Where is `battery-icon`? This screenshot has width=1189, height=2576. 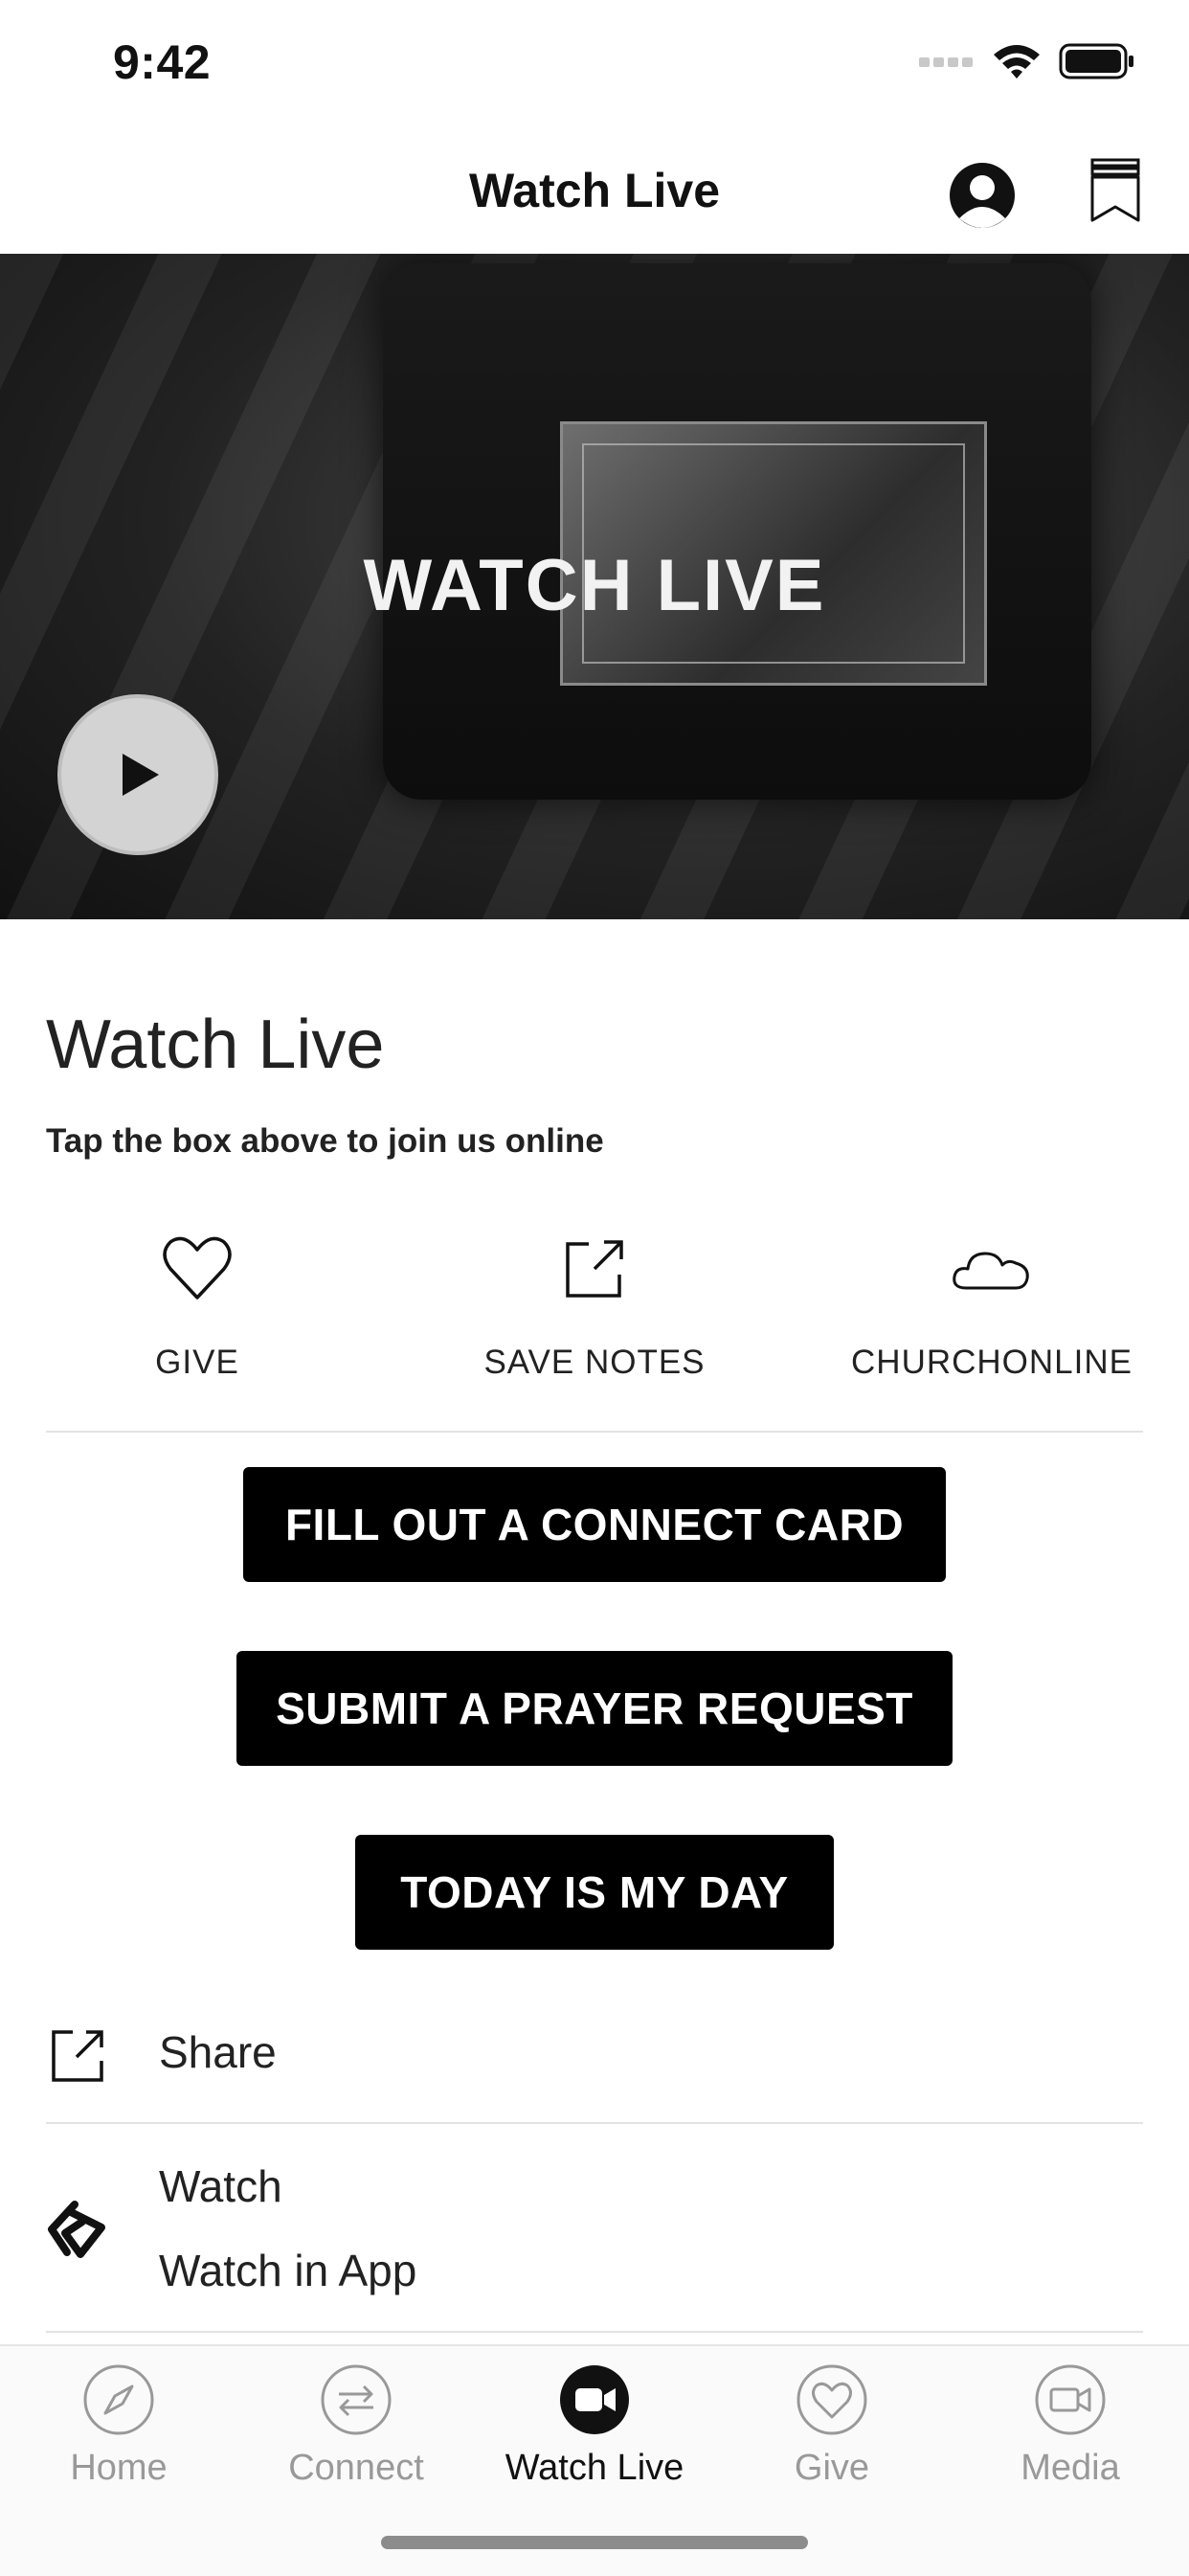
battery-icon is located at coordinates (1096, 61).